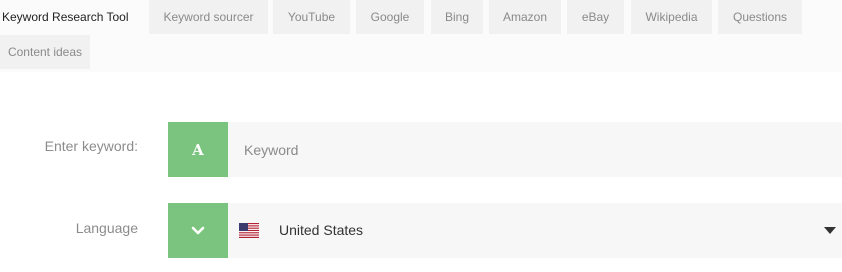 Image resolution: width=842 pixels, height=272 pixels. I want to click on tab-content-ideas: Content ideas, so click(45, 52).